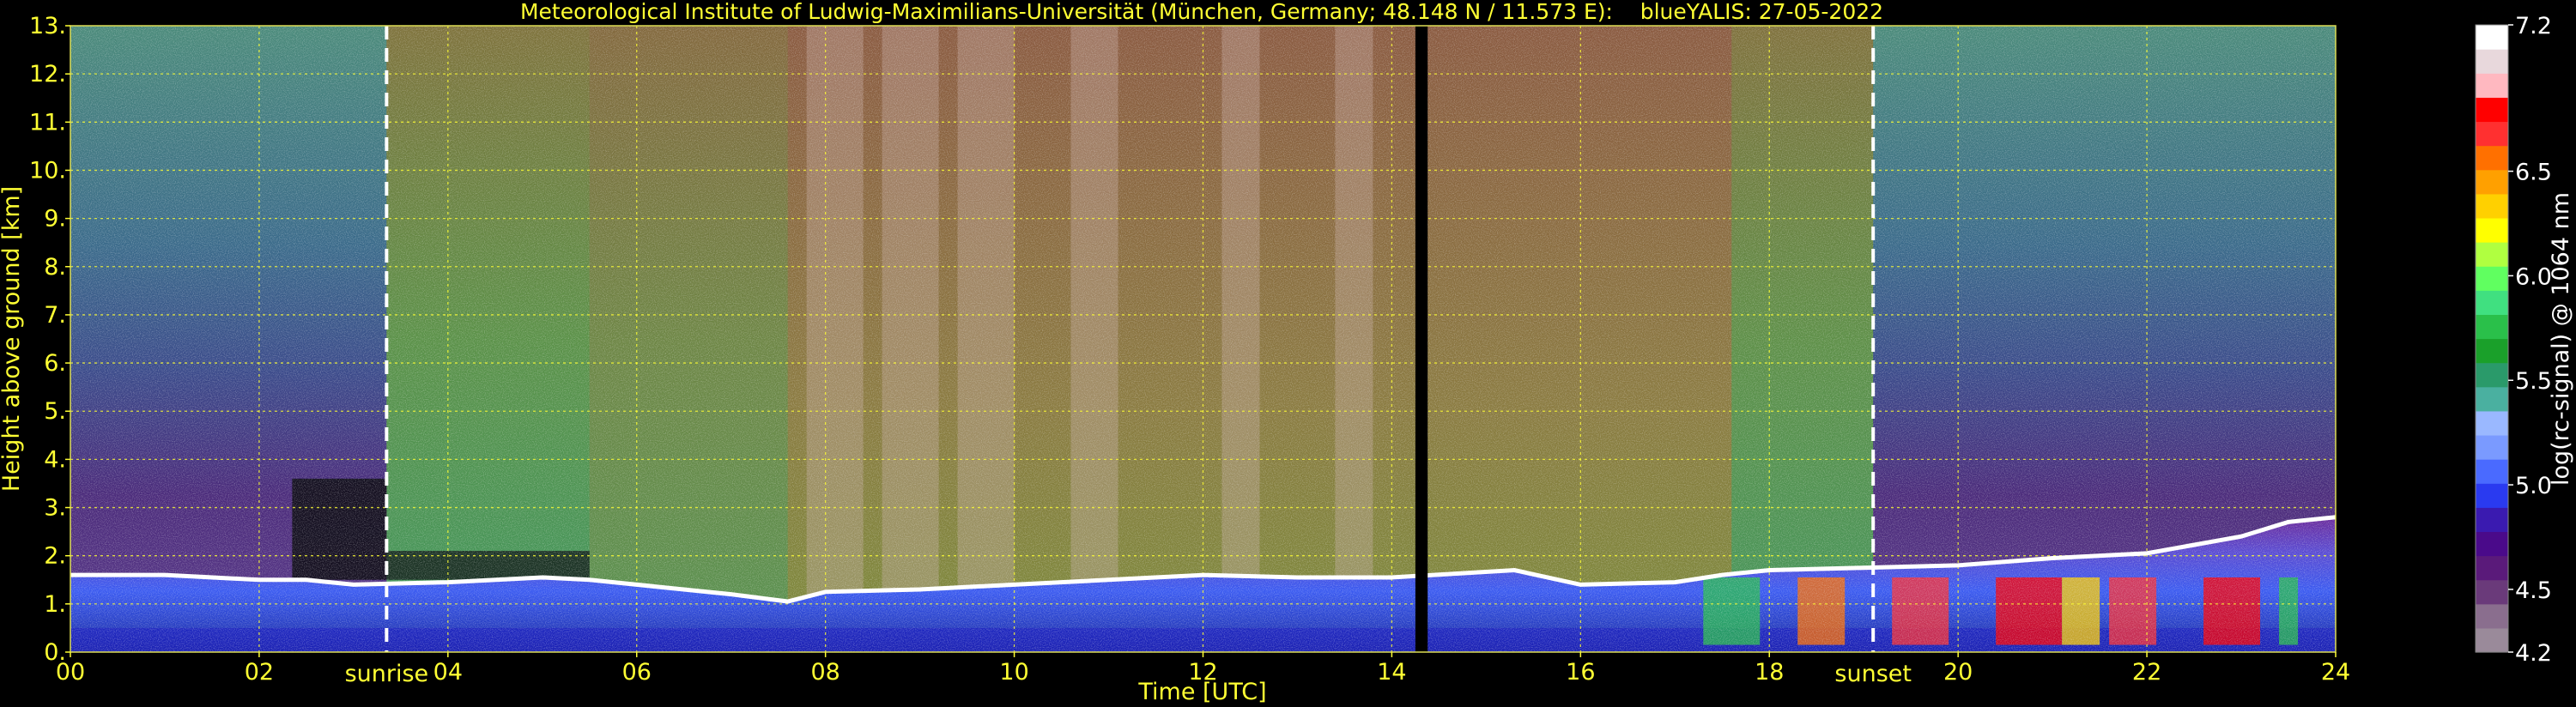 The image size is (2576, 707). I want to click on colorbar-tick-label: 6.5, so click(2533, 173).